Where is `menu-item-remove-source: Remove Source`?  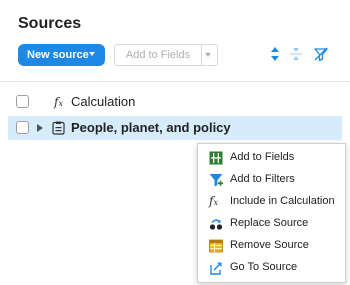
menu-item-remove-source: Remove Source is located at coordinates (271, 246).